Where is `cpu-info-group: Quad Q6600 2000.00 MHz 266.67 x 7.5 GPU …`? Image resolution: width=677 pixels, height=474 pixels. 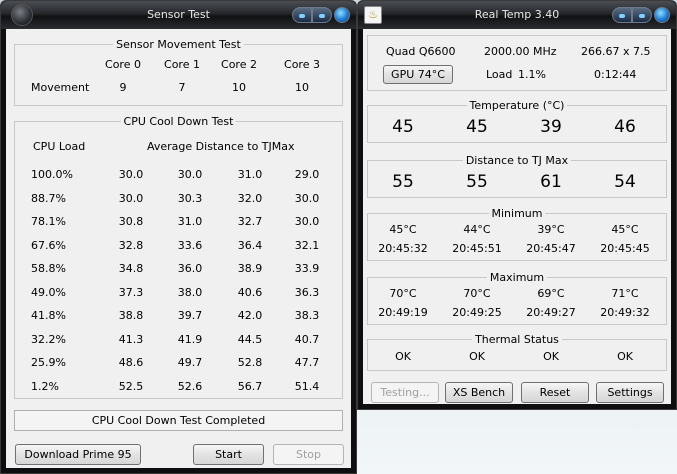 cpu-info-group: Quad Q6600 2000.00 MHz 266.67 x 7.5 GPU … is located at coordinates (517, 63).